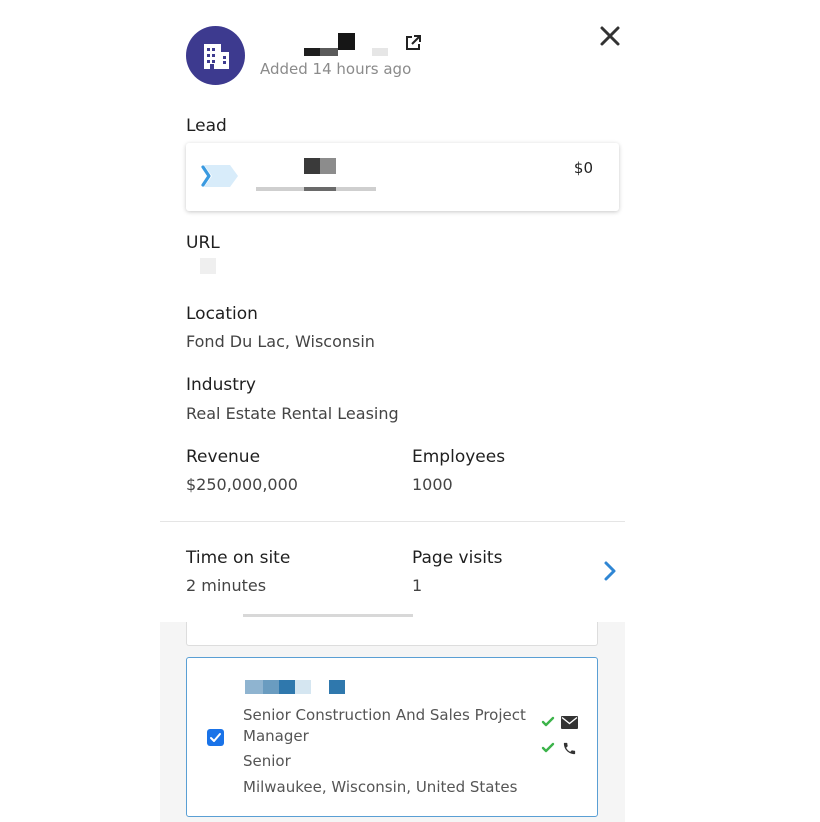  I want to click on company-name-redacted, so click(332, 44).